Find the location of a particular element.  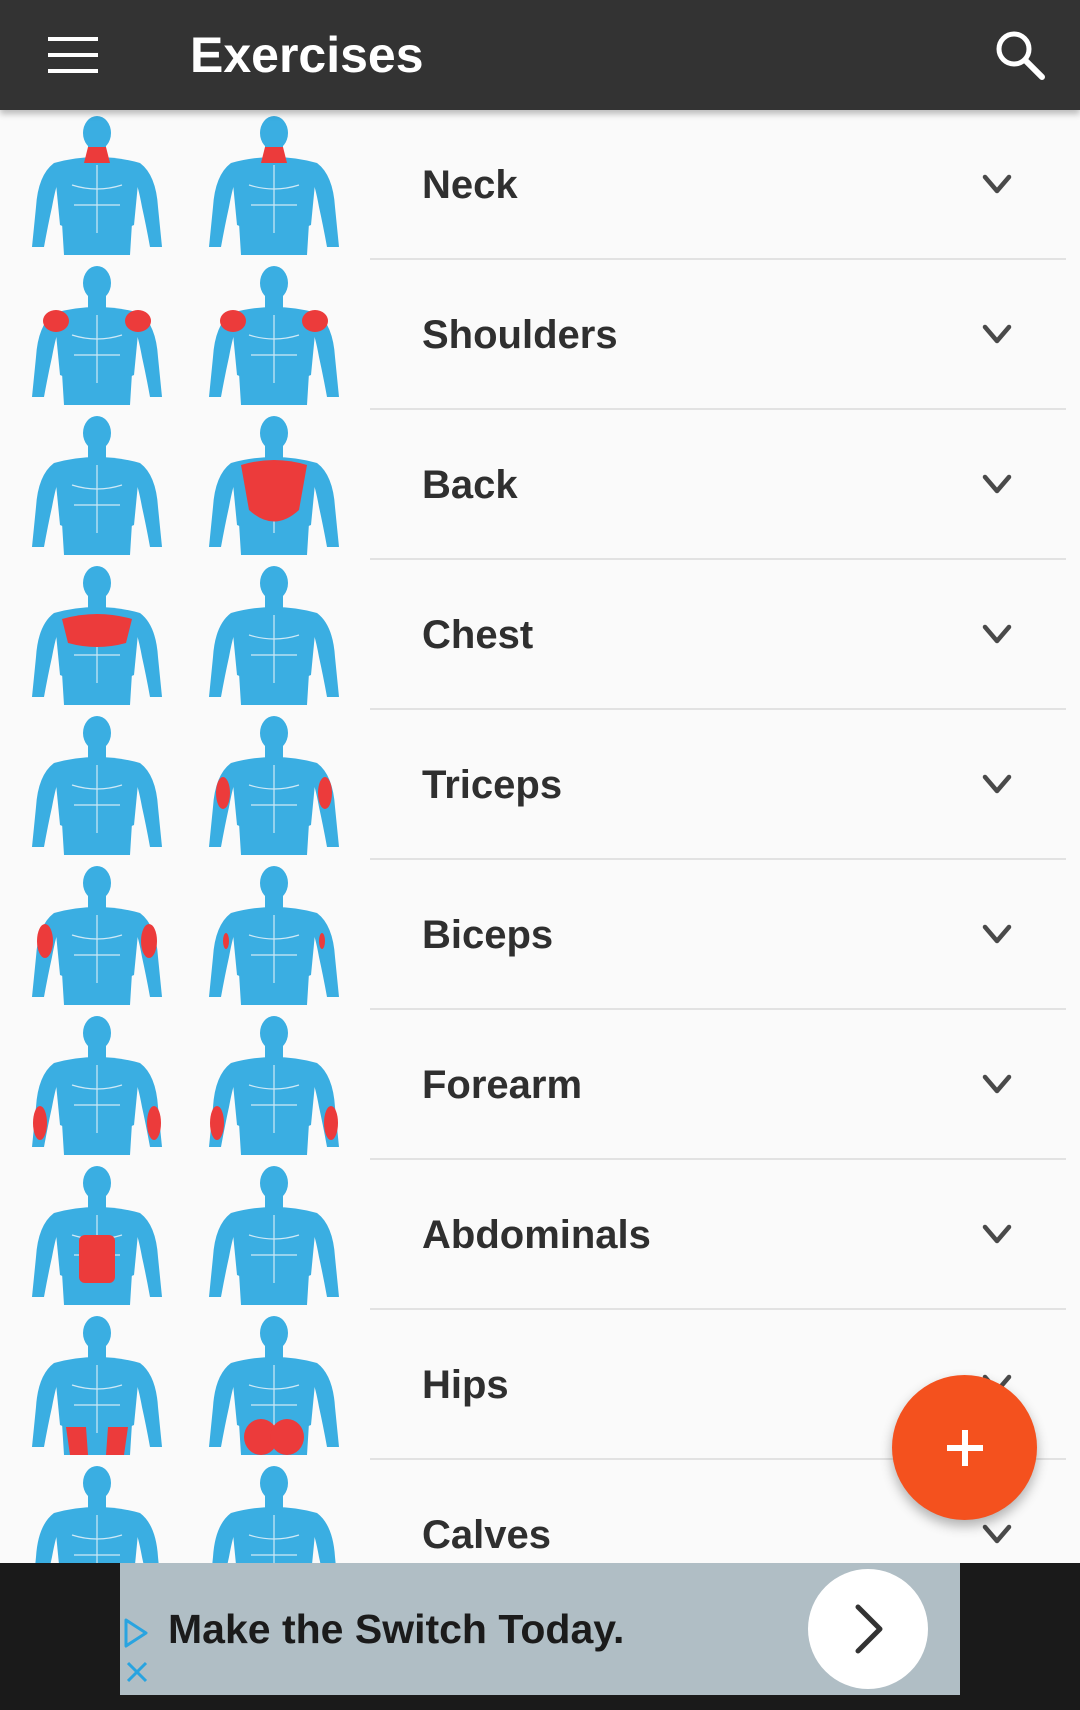

adchoices-icon is located at coordinates (136, 1633).